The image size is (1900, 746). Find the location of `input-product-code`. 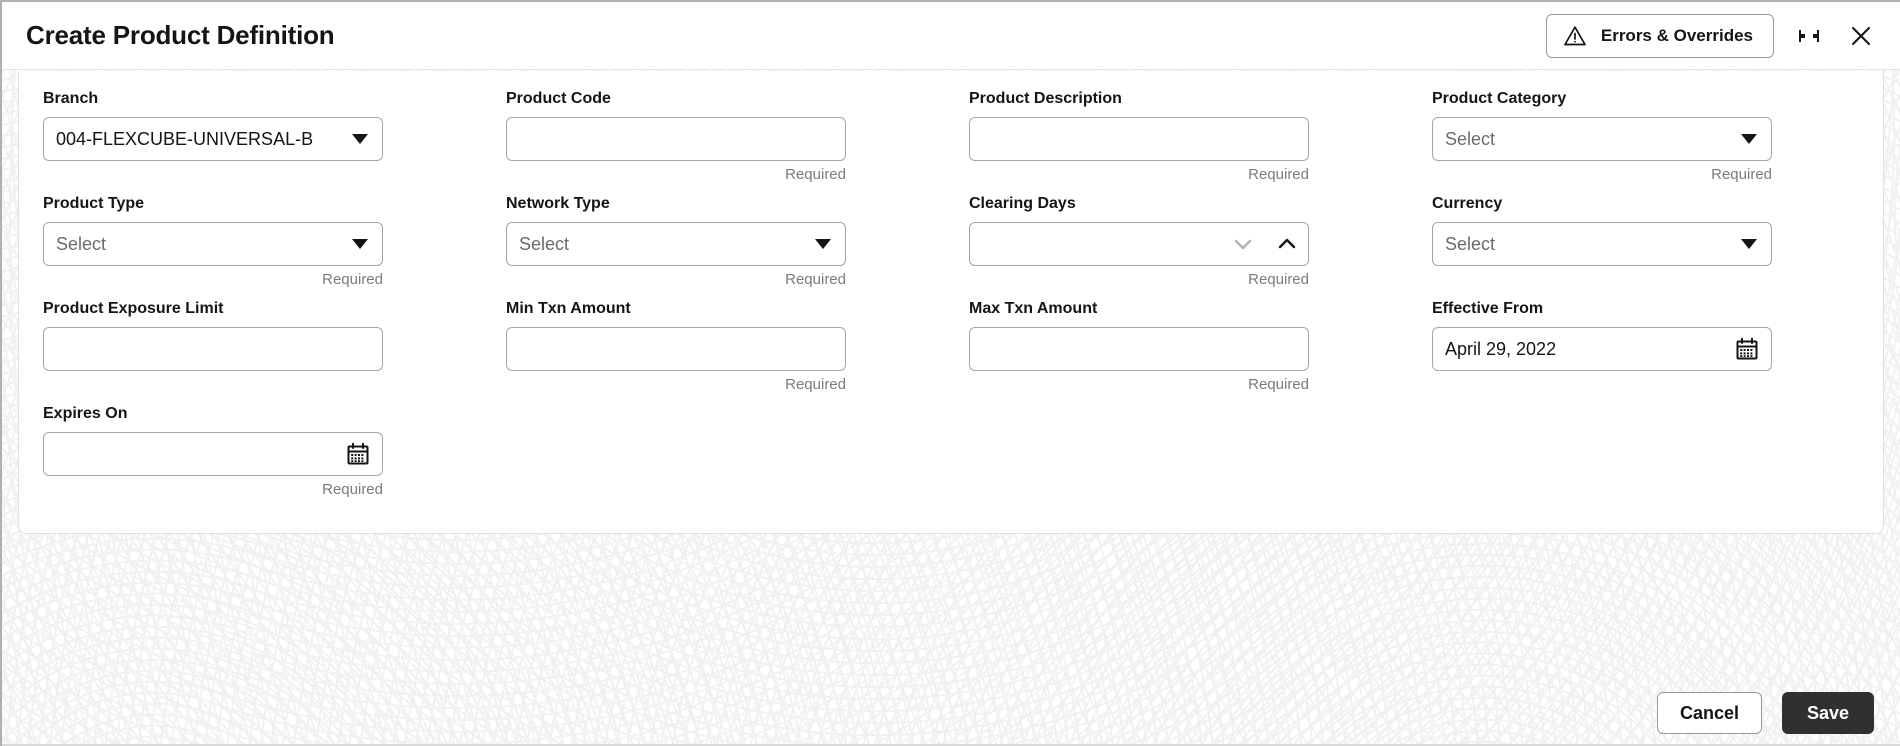

input-product-code is located at coordinates (676, 139).